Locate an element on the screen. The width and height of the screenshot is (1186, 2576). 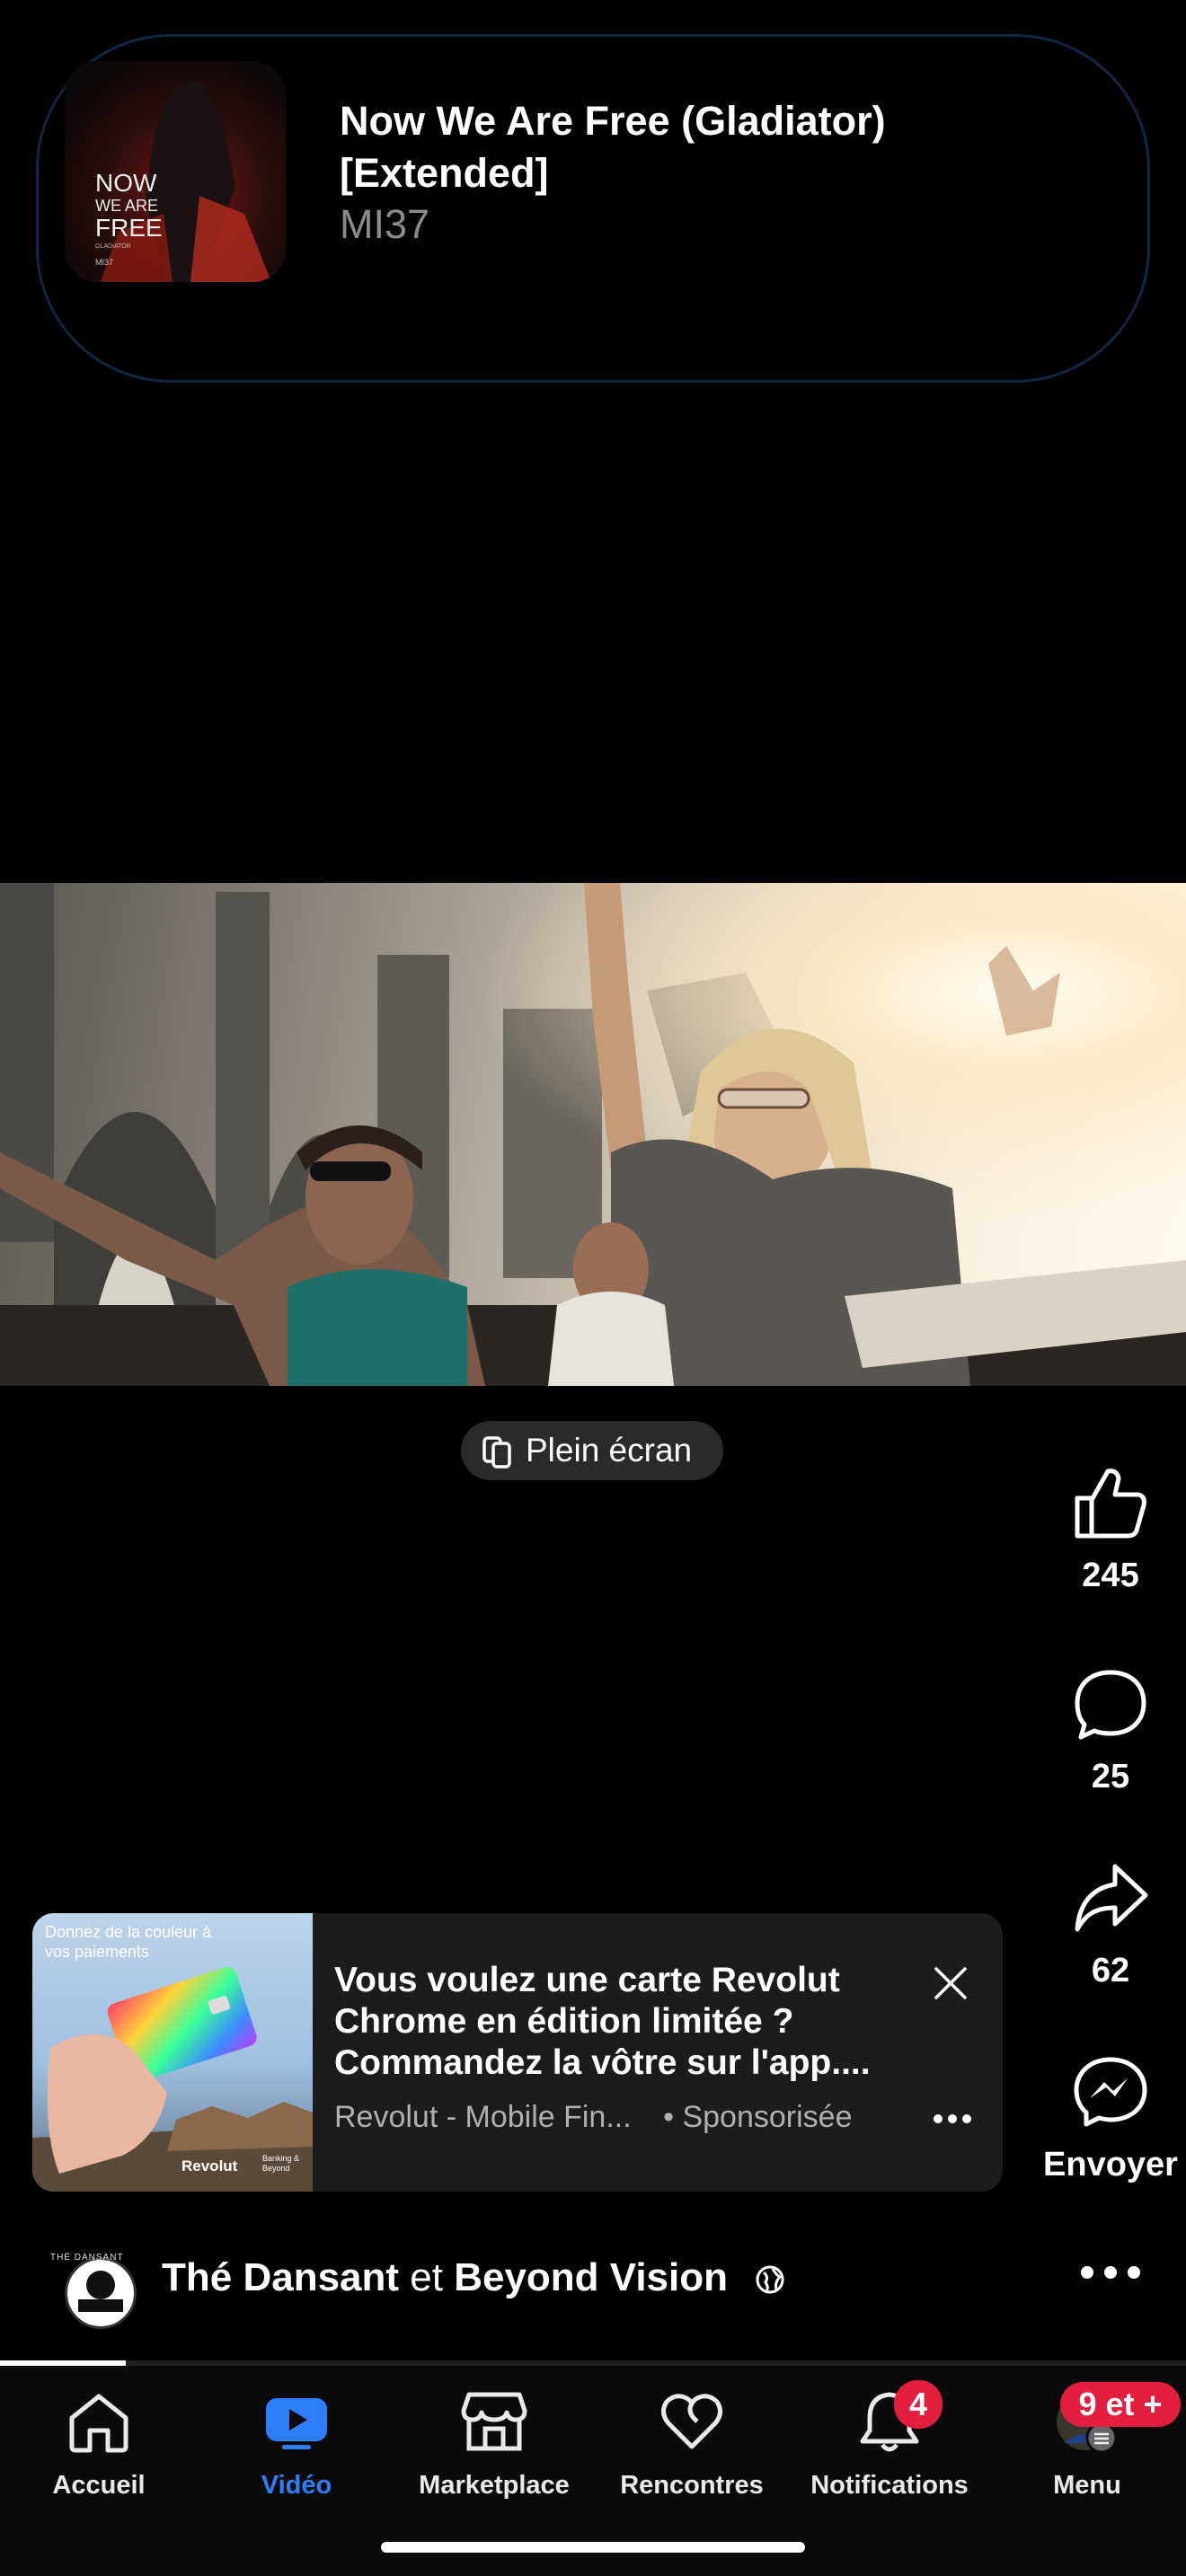
nav-video: Vidéo is located at coordinates (296, 2445).